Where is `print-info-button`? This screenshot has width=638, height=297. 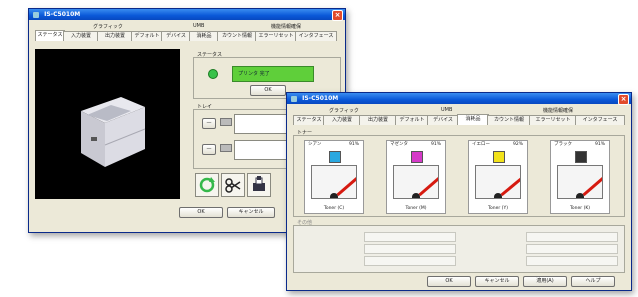
print-info-button is located at coordinates (259, 185).